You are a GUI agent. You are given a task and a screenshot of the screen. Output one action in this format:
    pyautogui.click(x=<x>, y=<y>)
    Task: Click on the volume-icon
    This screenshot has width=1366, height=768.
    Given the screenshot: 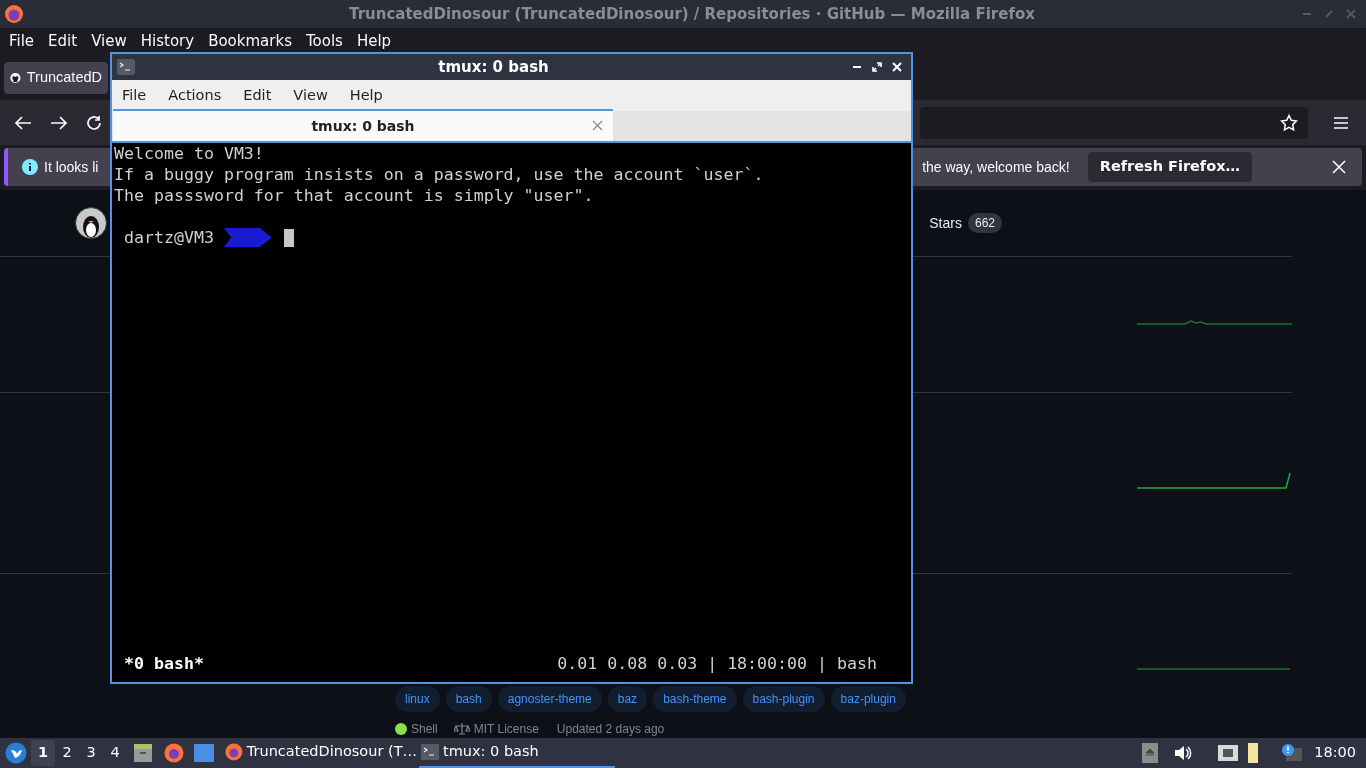 What is the action you would take?
    pyautogui.click(x=1183, y=753)
    